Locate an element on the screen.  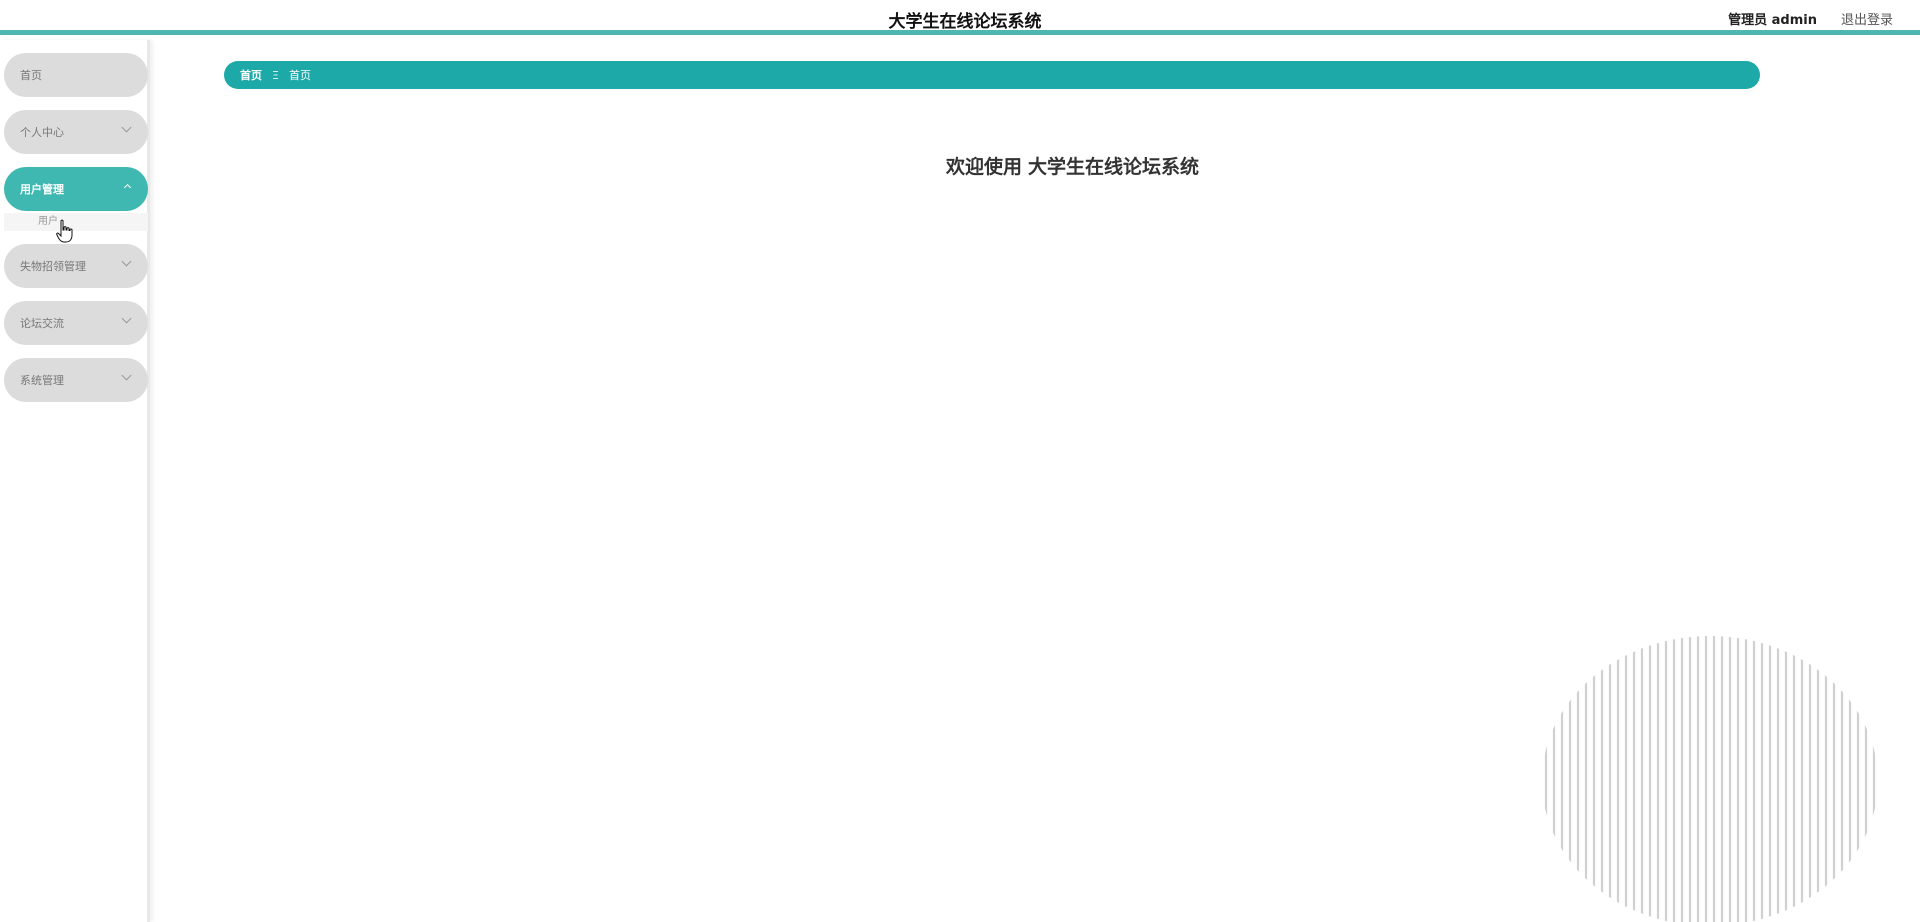
app-title: 大学生在线论坛系统 is located at coordinates (965, 22).